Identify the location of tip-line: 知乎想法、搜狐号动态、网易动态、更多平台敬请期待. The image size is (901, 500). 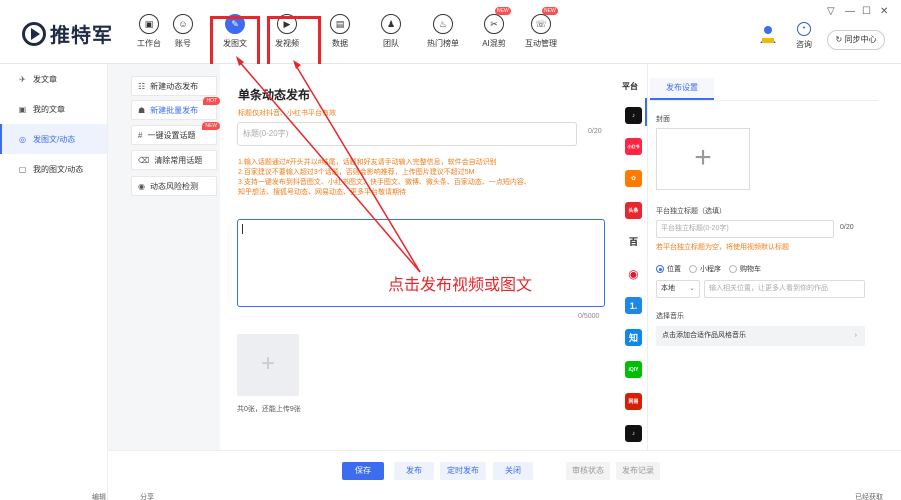
(322, 192).